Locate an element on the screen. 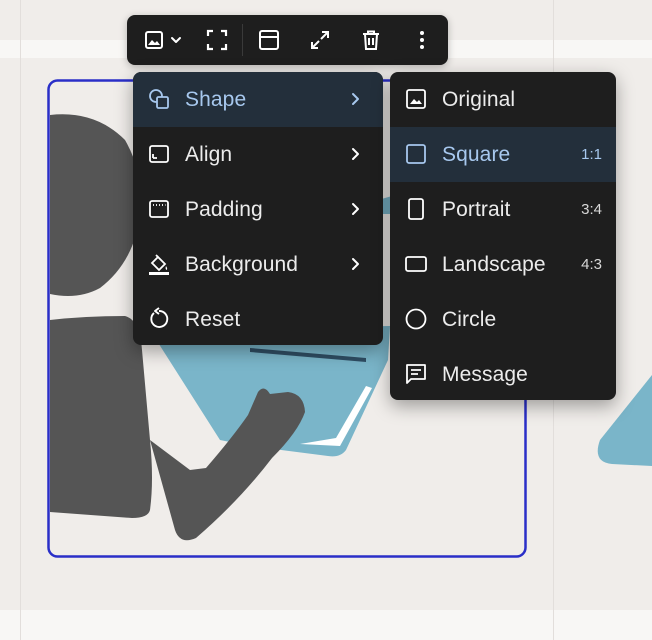  more-button is located at coordinates (422, 40).